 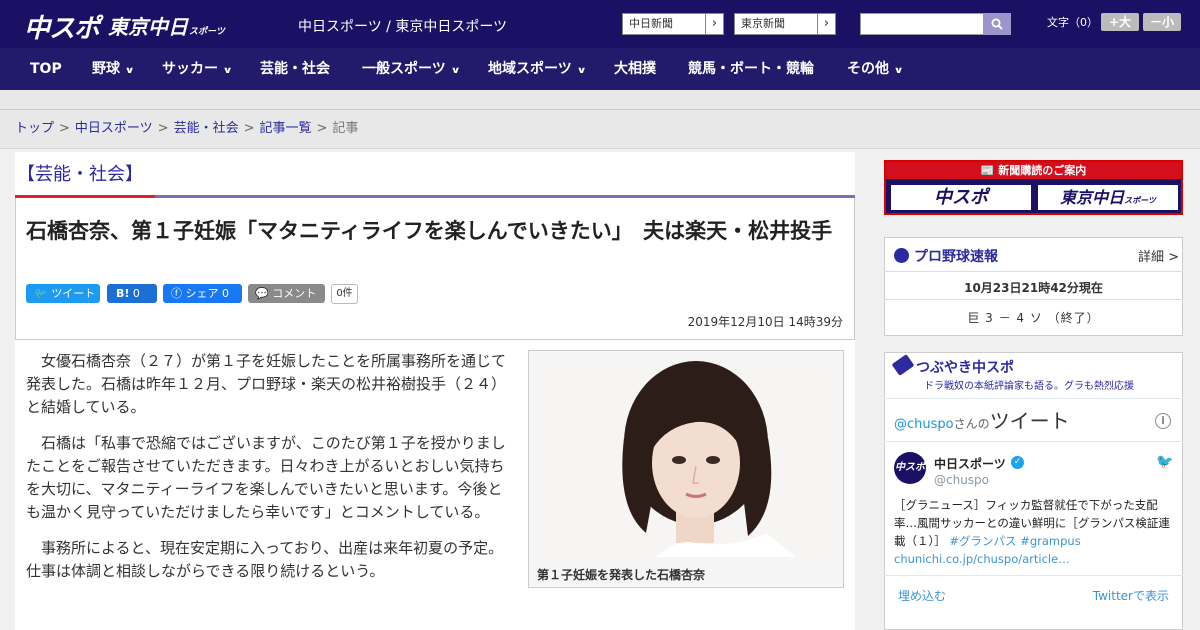 What do you see at coordinates (73, 293) in the screenshot?
I see `tweet-label: ツイート` at bounding box center [73, 293].